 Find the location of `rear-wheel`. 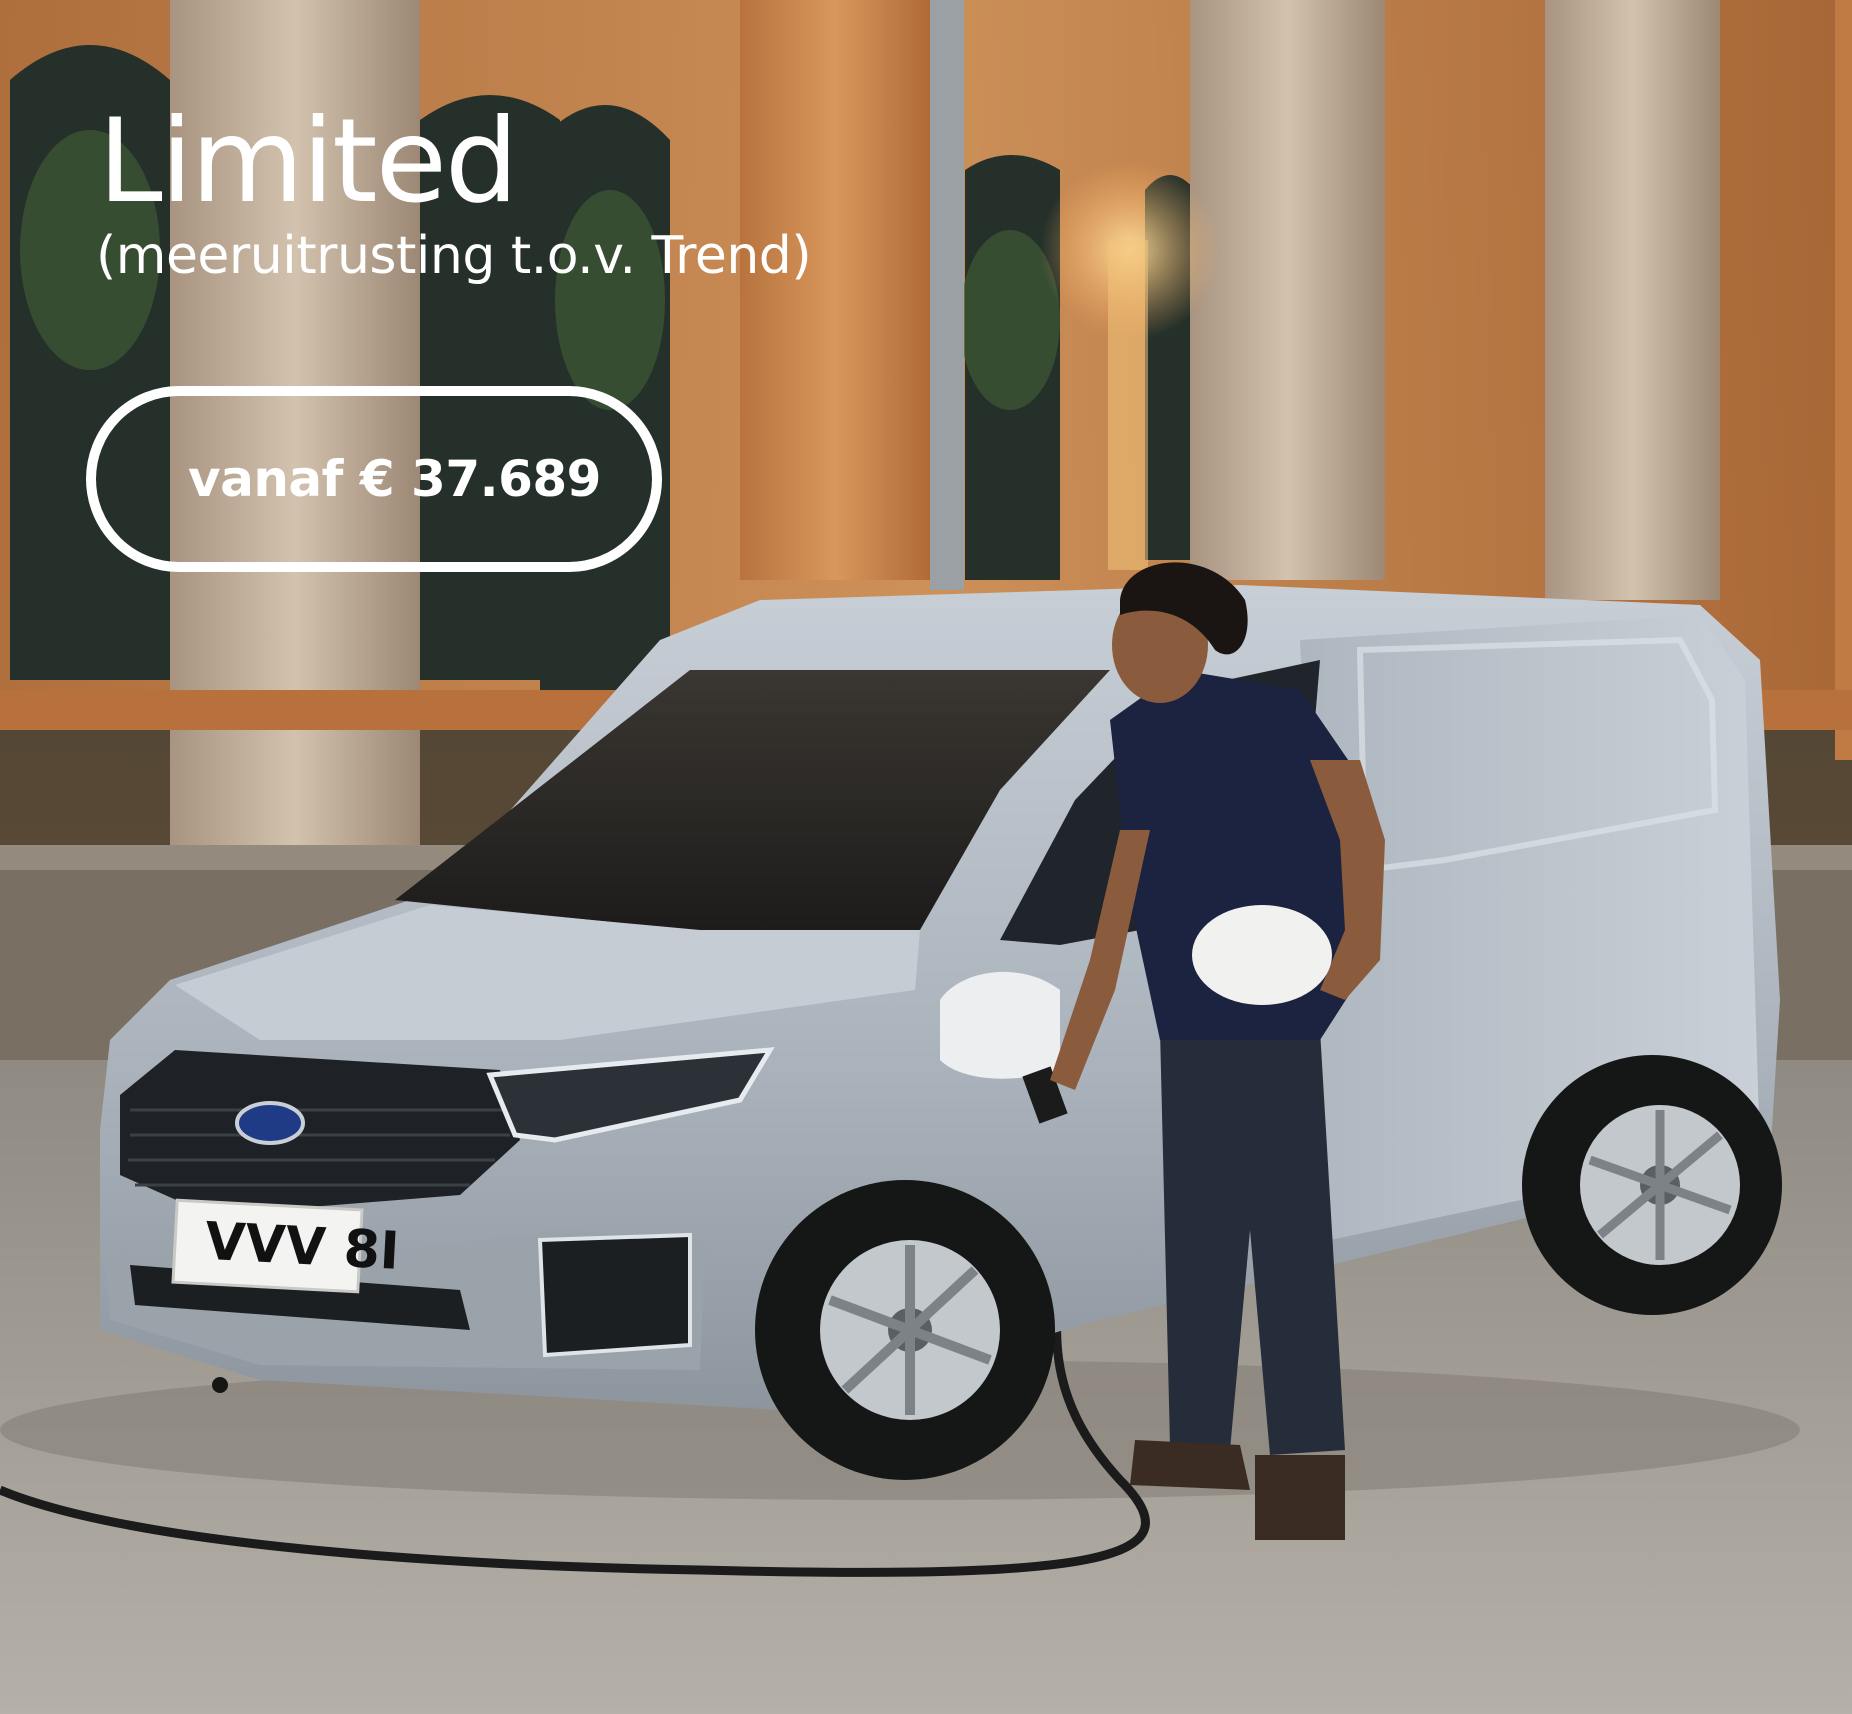

rear-wheel is located at coordinates (1652, 1185).